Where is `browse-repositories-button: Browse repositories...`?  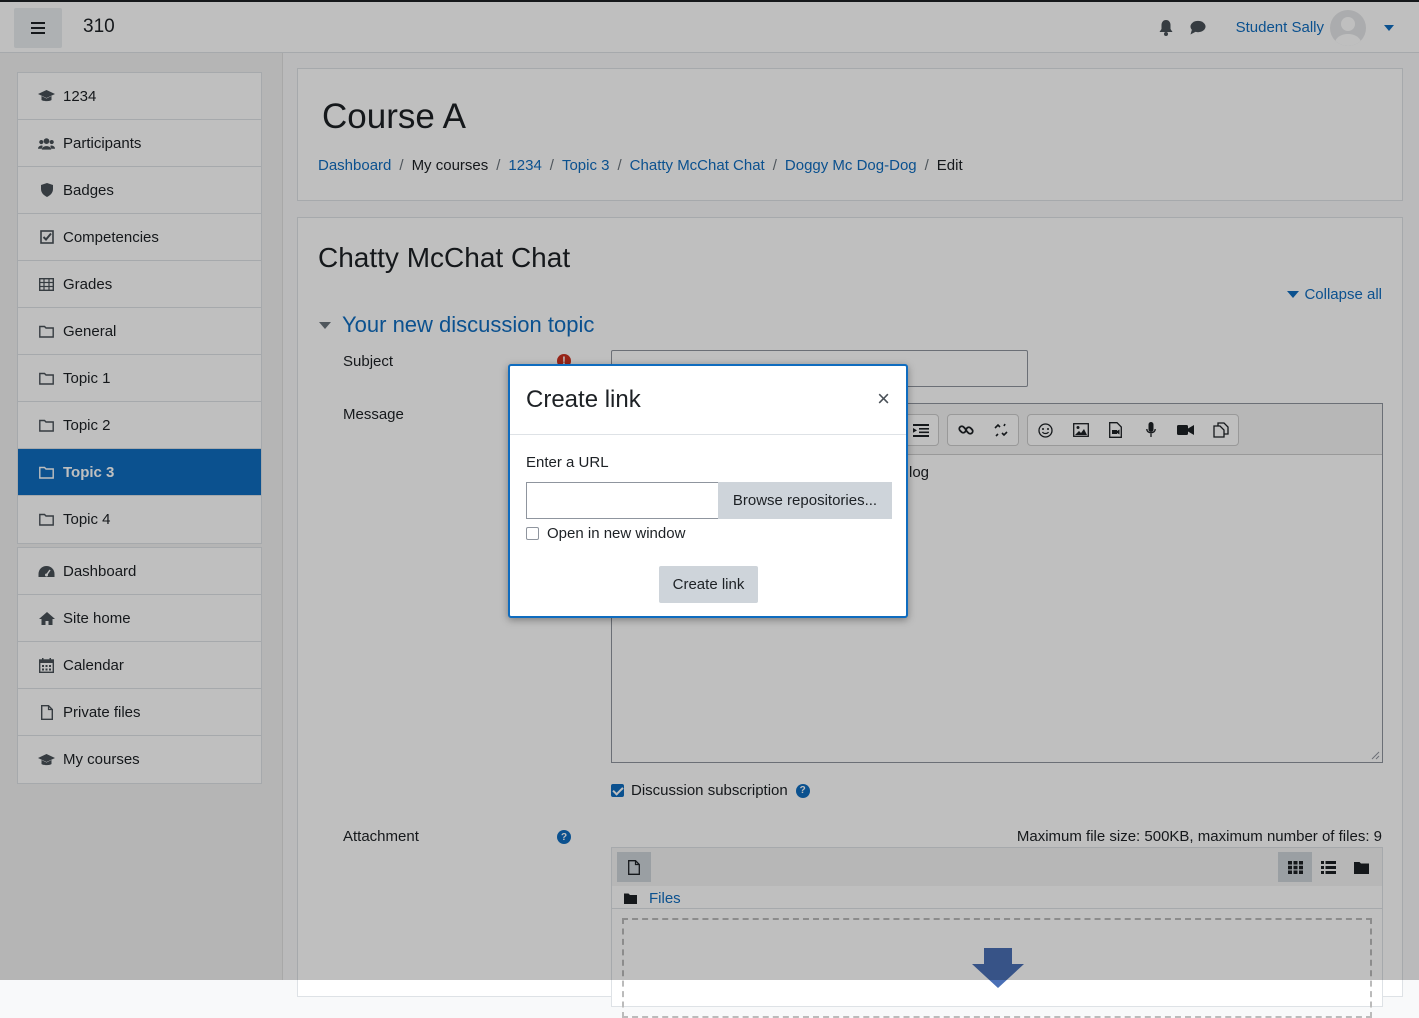 browse-repositories-button: Browse repositories... is located at coordinates (805, 500).